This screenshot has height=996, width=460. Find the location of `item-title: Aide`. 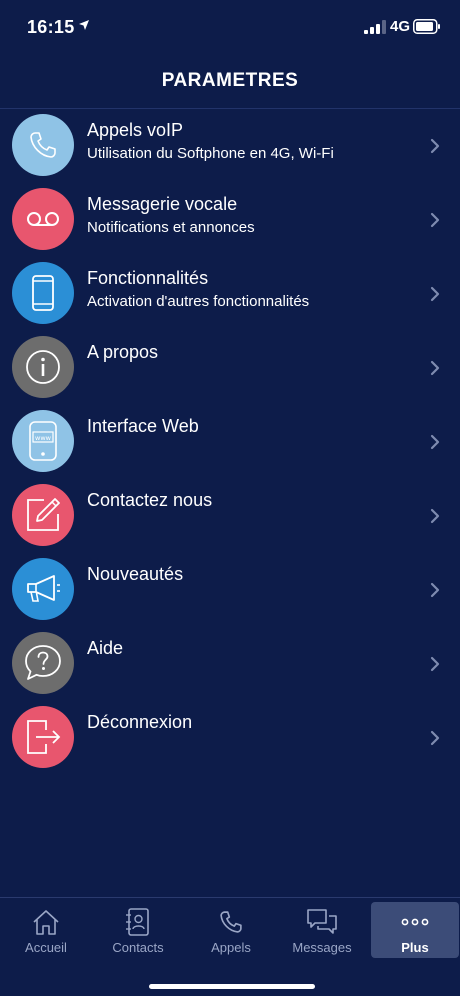

item-title: Aide is located at coordinates (105, 648).